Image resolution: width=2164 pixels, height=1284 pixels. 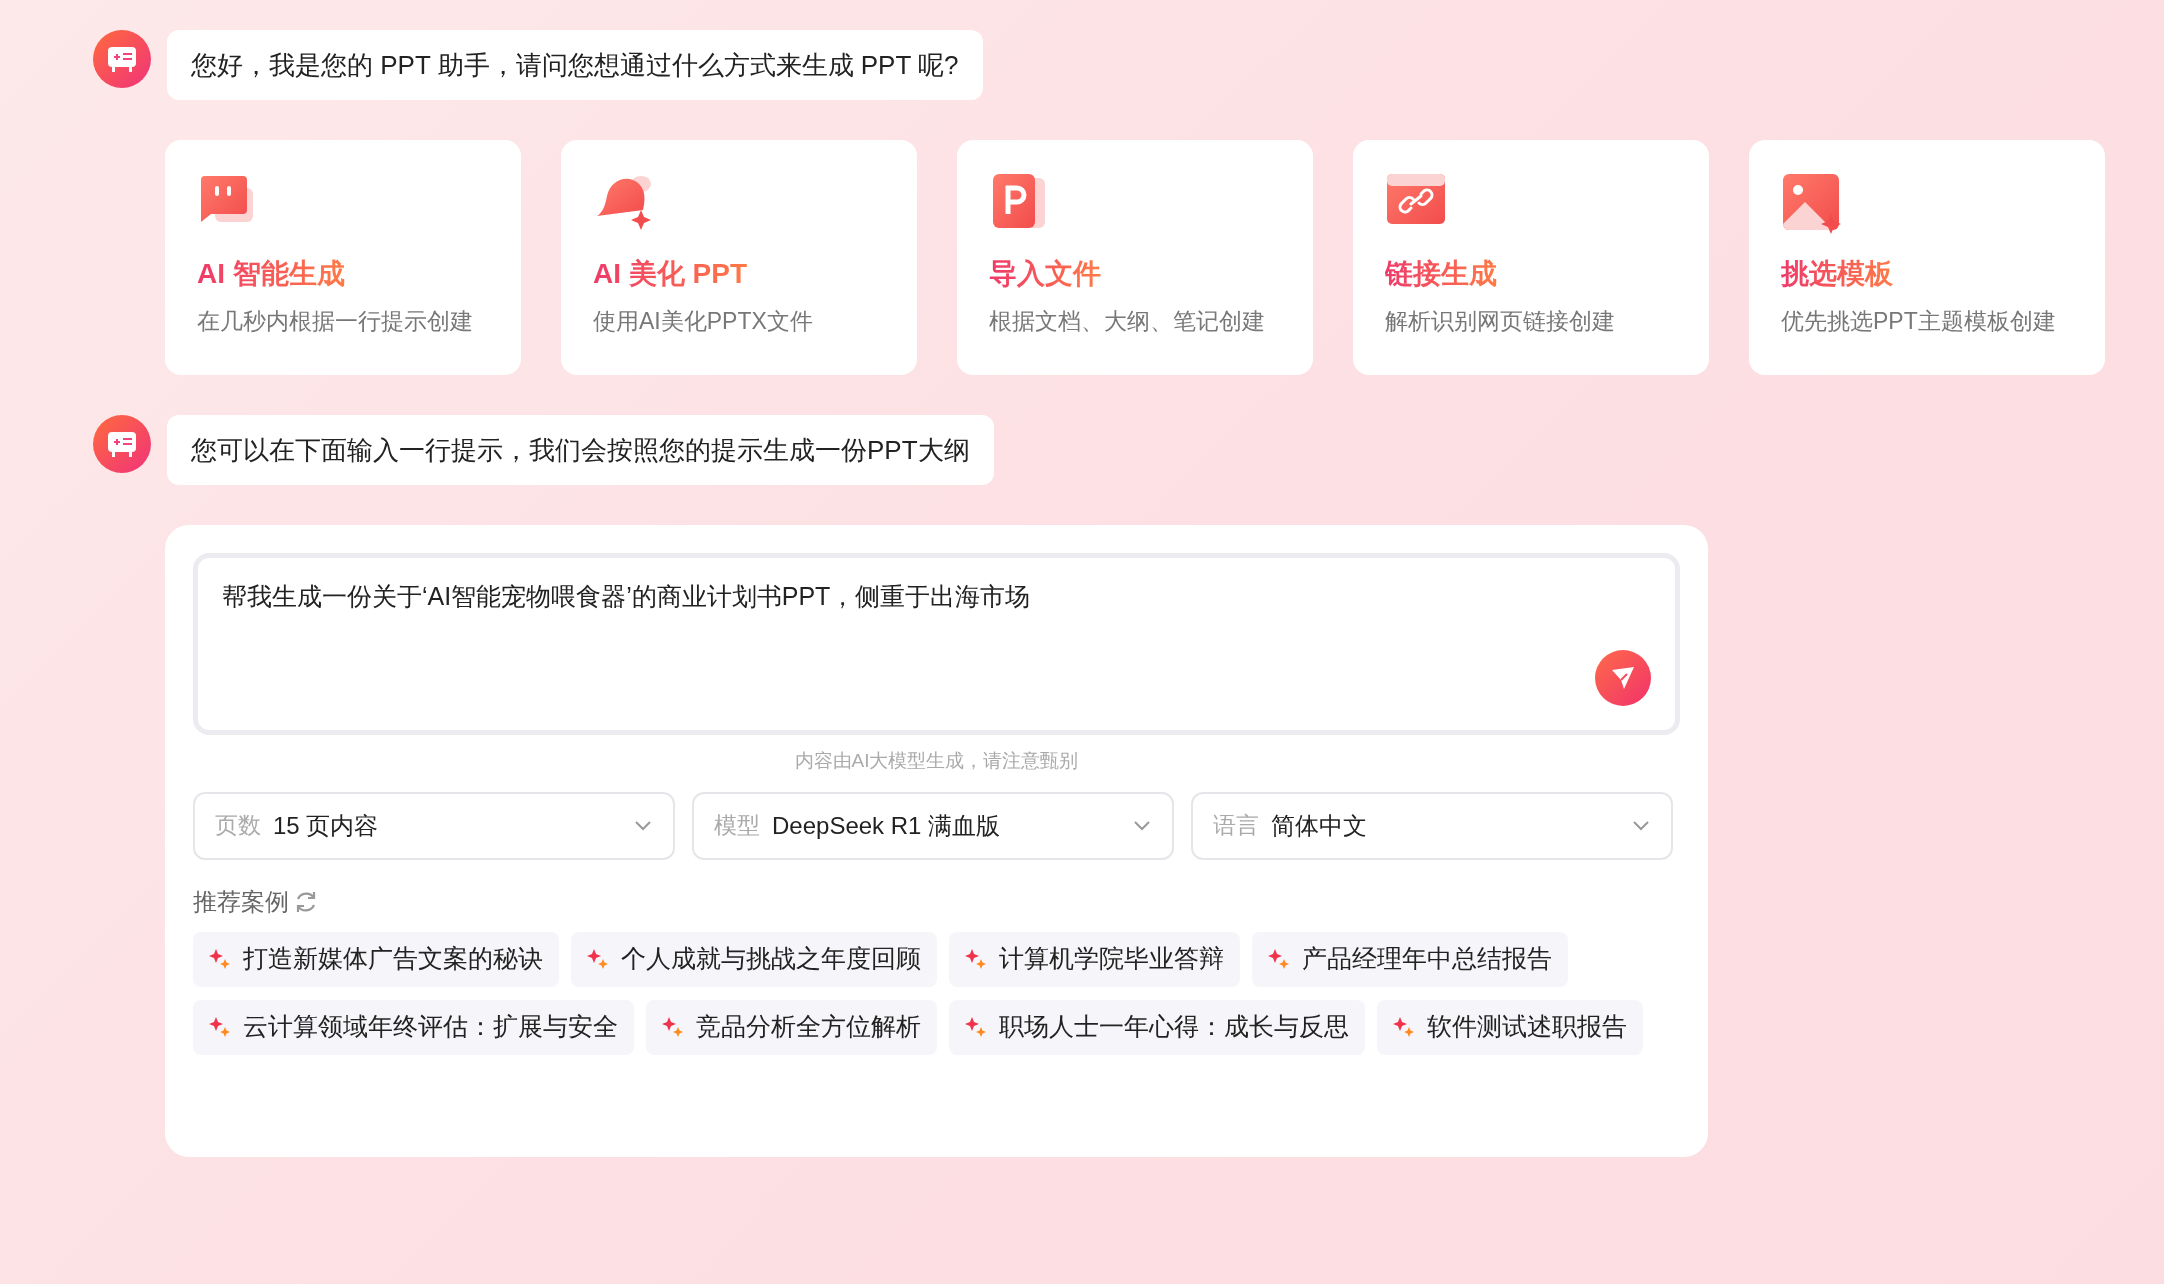 What do you see at coordinates (754, 959) in the screenshot?
I see `example-chip: 个人成就与挑战之年度回顾` at bounding box center [754, 959].